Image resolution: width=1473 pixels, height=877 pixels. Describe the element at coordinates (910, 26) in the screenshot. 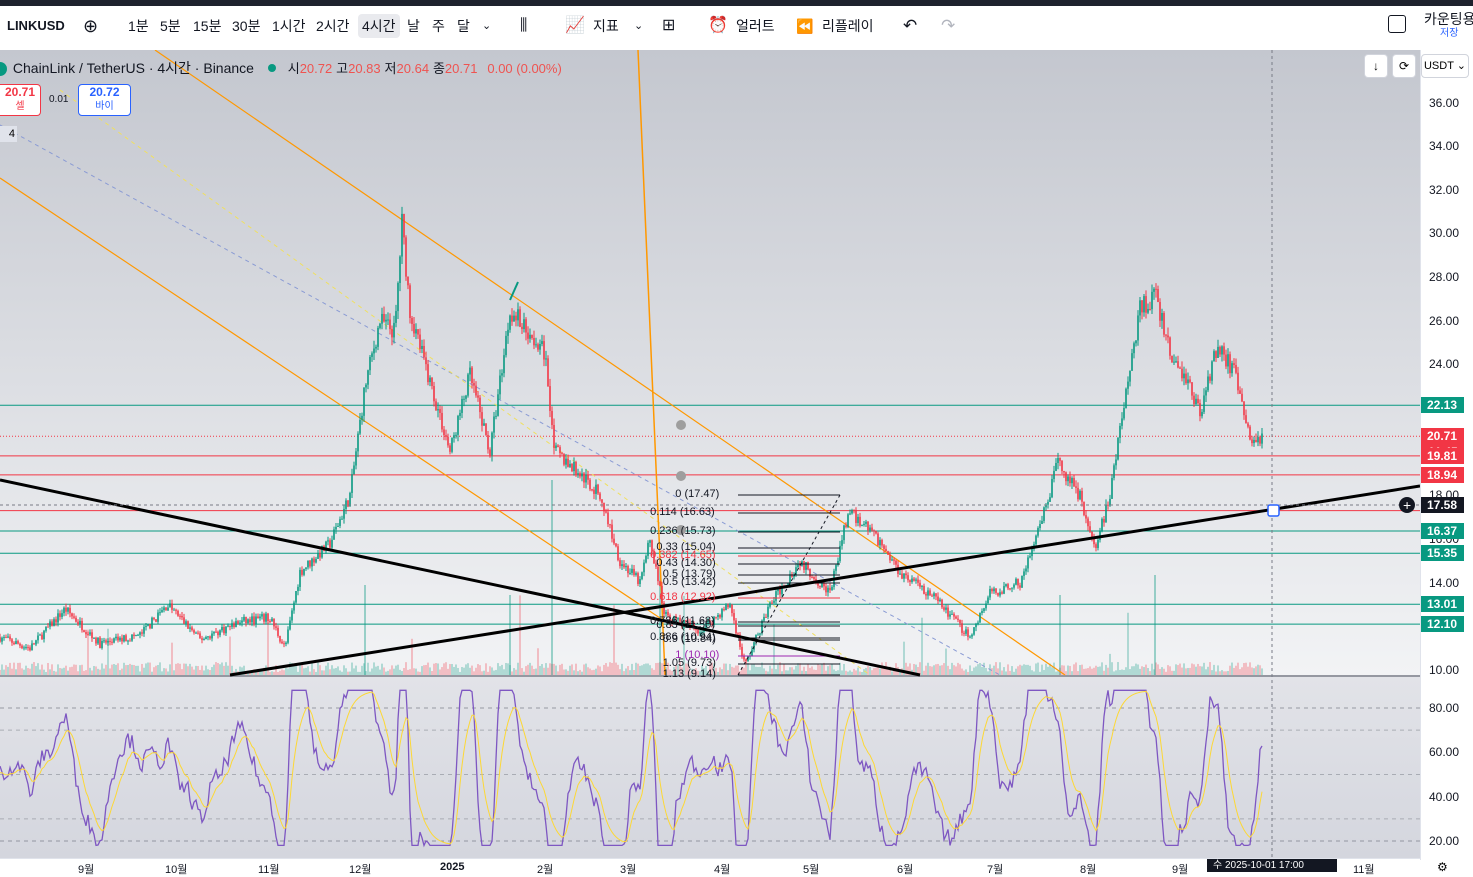

I see `undo-icon: ↶` at that location.